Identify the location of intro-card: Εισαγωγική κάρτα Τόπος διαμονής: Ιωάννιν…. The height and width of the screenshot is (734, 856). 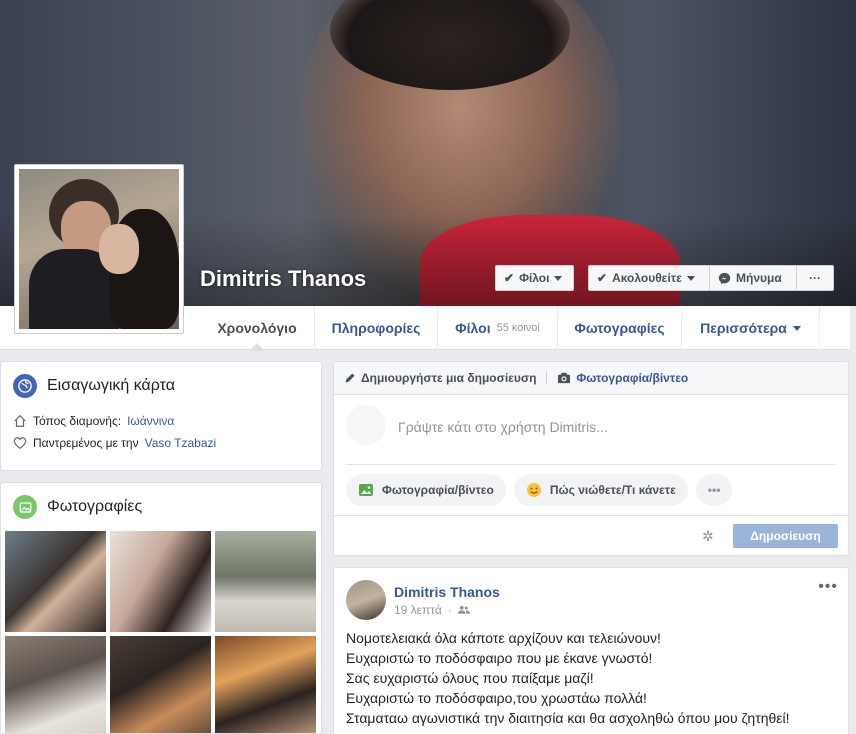
(161, 416).